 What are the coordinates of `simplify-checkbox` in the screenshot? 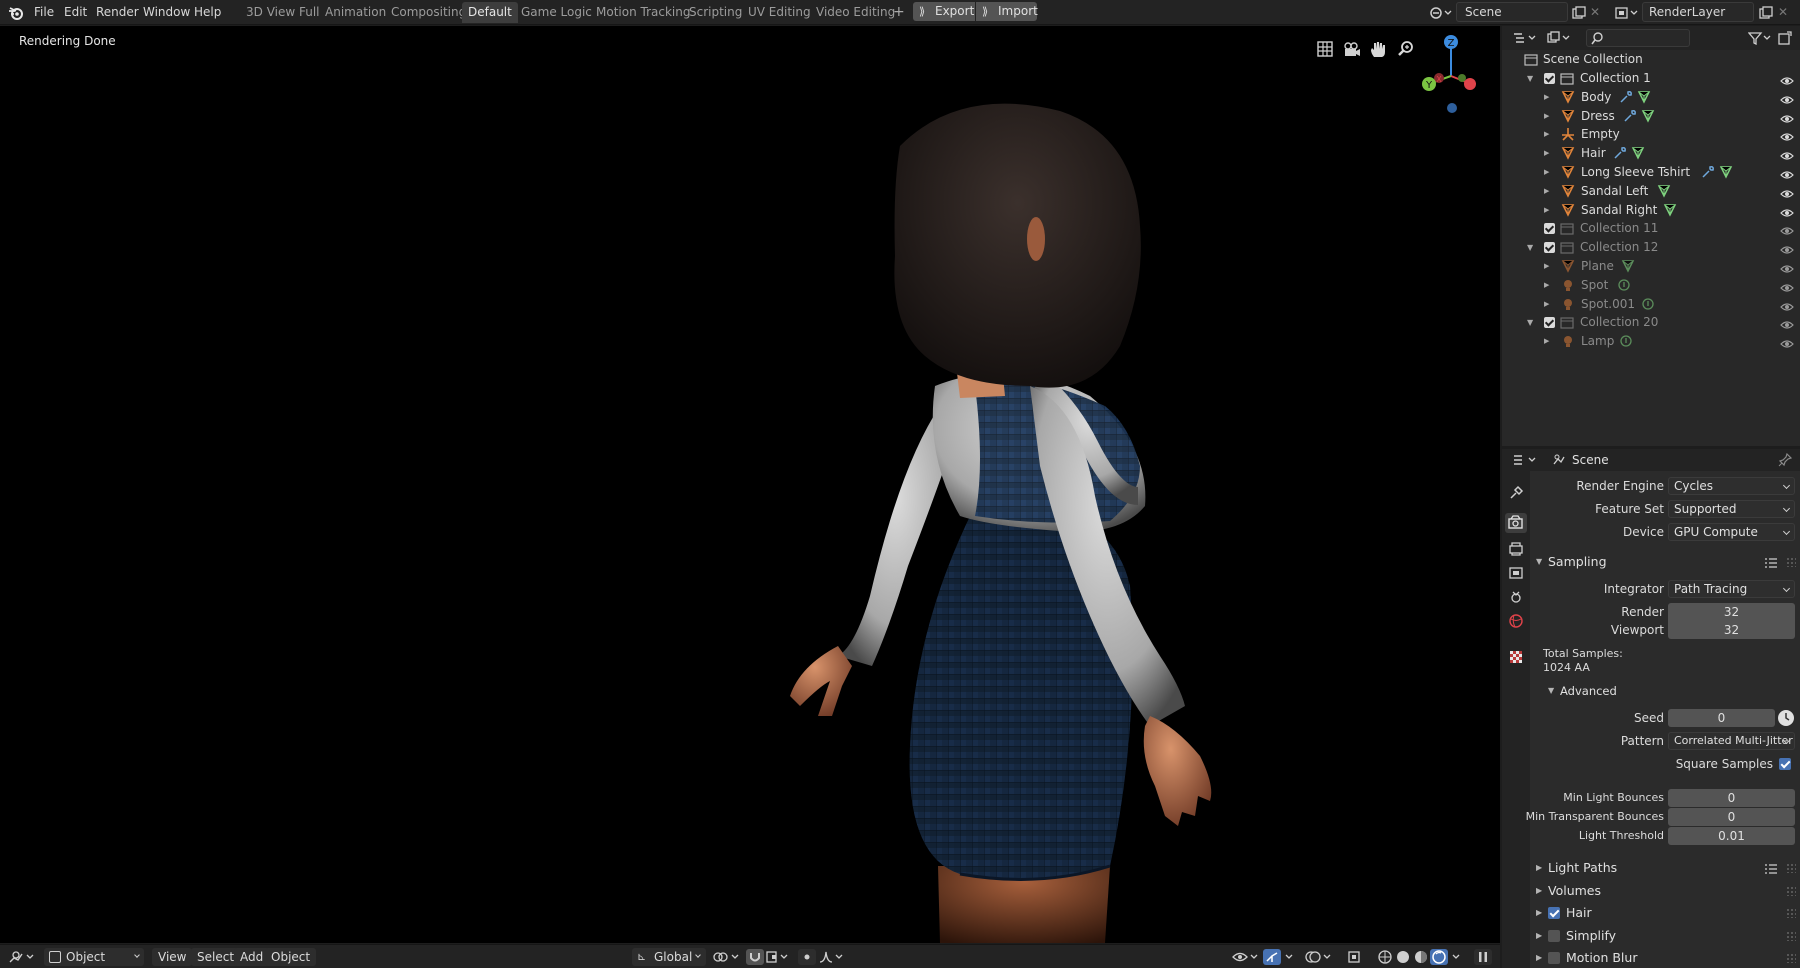 It's located at (1554, 935).